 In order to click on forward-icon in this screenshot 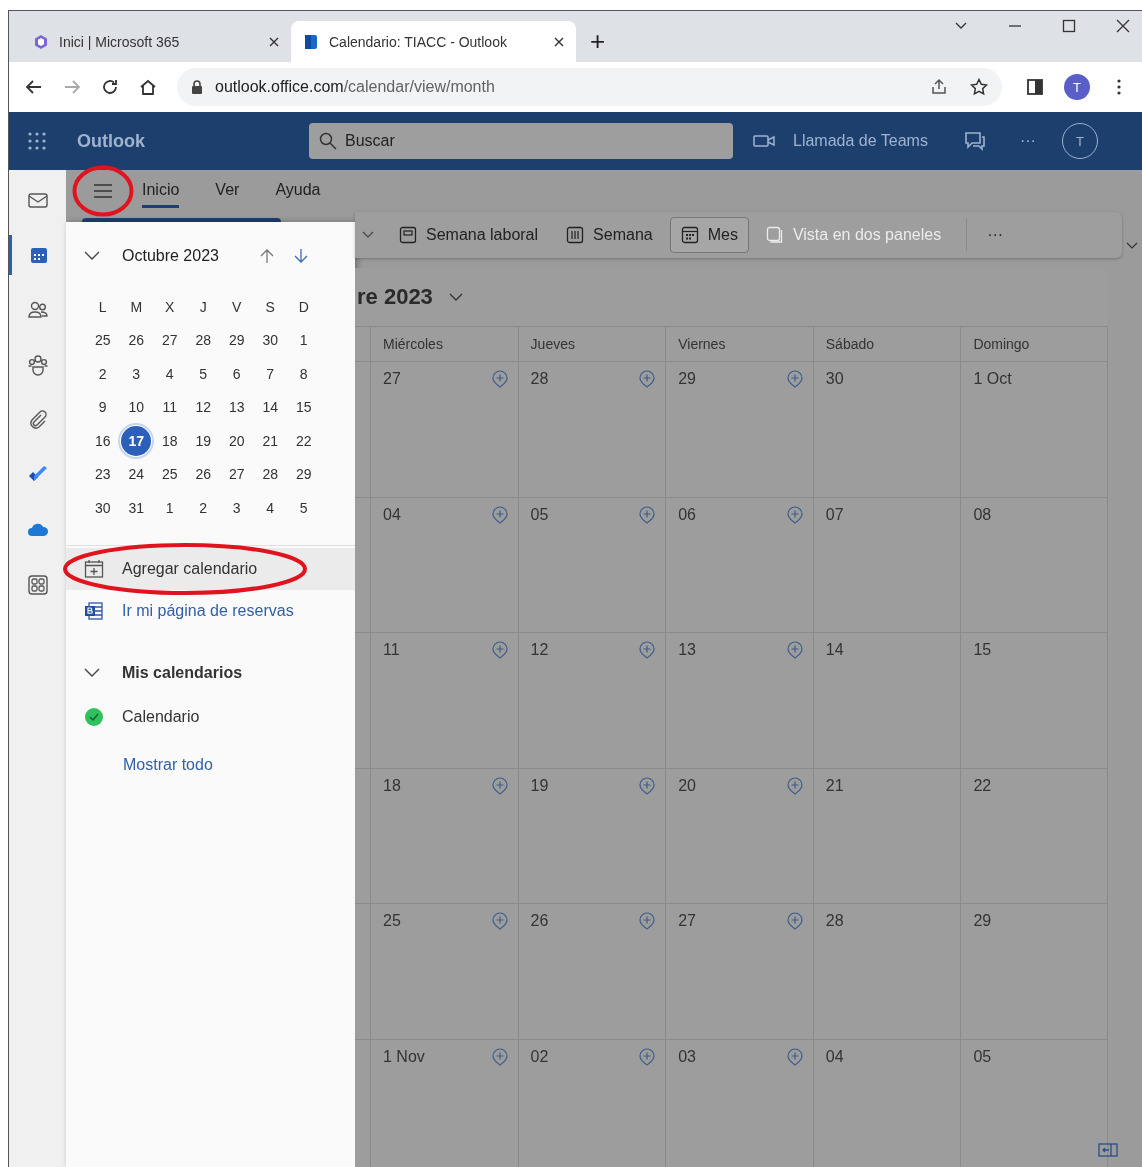, I will do `click(72, 87)`.